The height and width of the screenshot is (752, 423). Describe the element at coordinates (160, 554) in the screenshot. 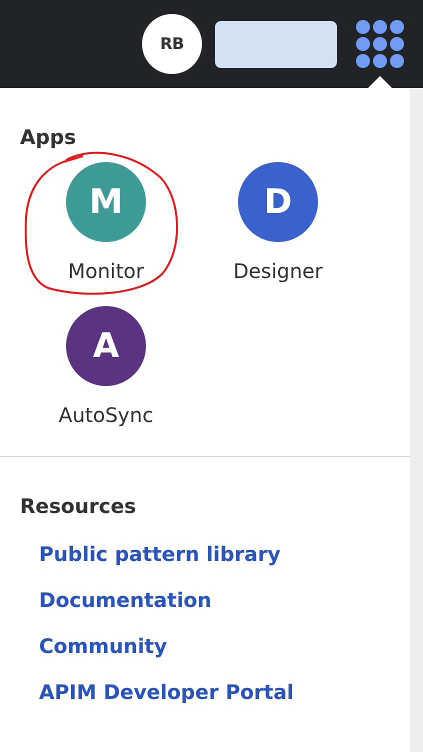

I see `resource-link: Public pattern library` at that location.